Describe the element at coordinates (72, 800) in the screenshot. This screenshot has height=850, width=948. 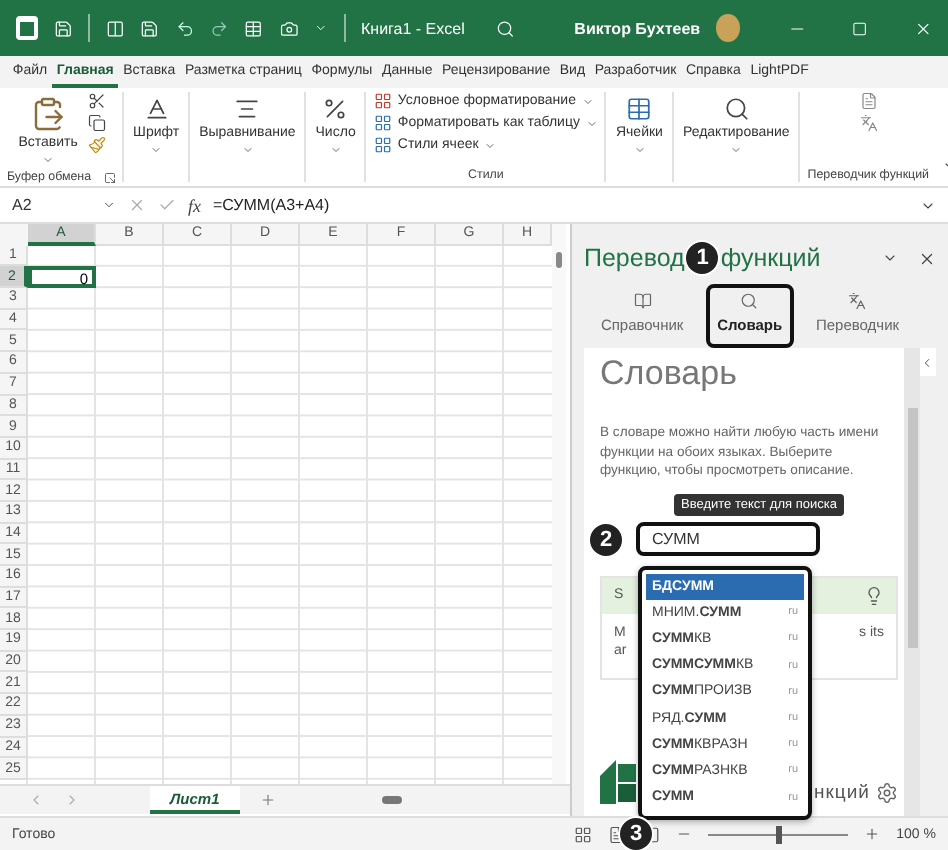
I see `next-sheet-icon` at that location.